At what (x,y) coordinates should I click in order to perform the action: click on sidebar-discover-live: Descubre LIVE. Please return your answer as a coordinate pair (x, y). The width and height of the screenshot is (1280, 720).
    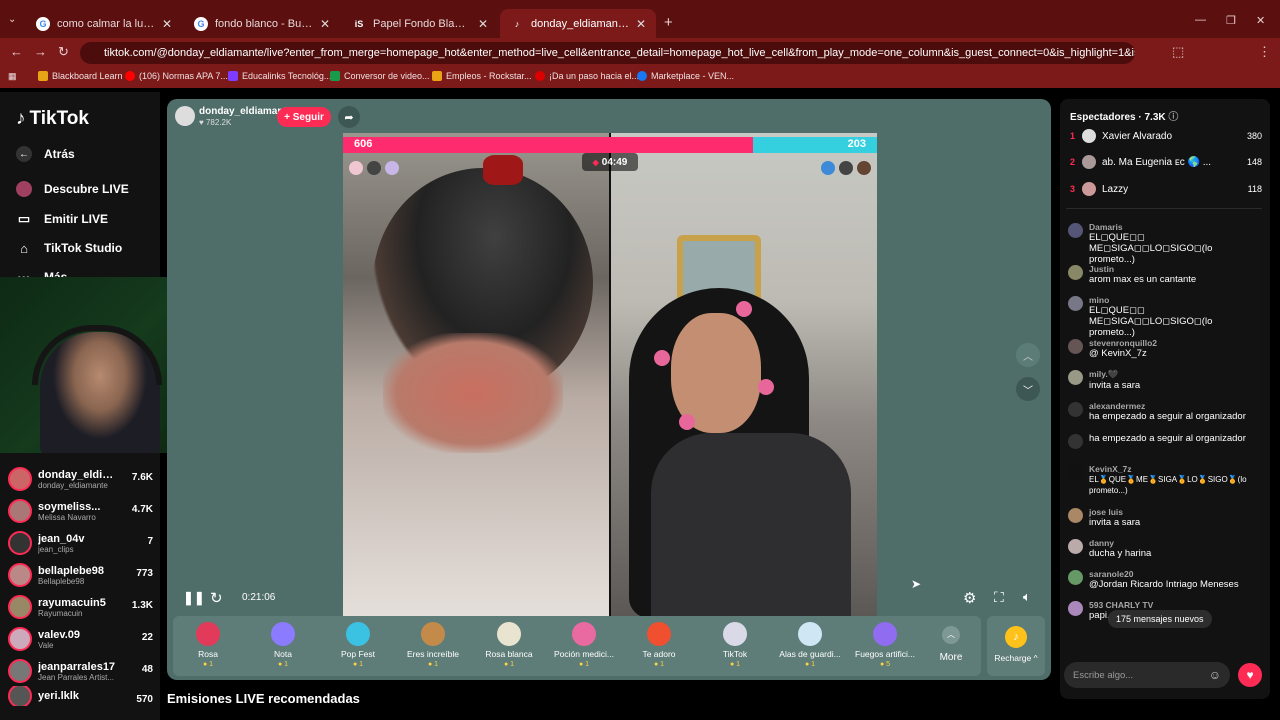
    Looking at the image, I should click on (72, 189).